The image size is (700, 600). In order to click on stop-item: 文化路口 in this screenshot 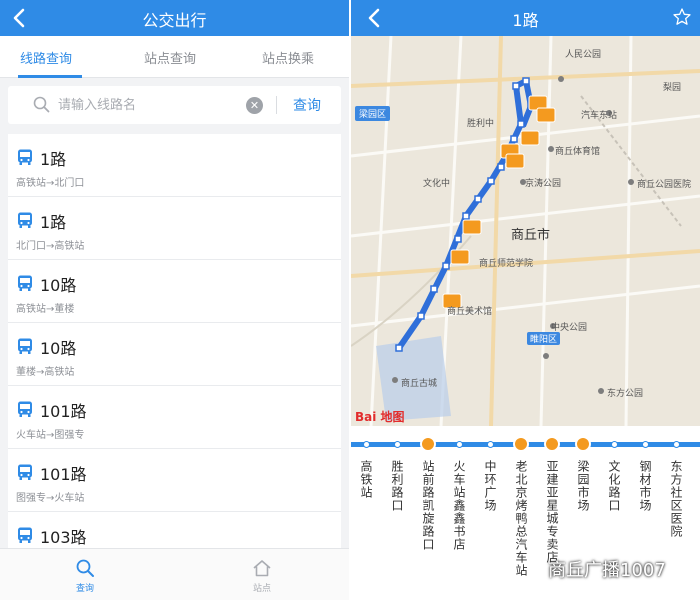, I will do `click(614, 474)`.